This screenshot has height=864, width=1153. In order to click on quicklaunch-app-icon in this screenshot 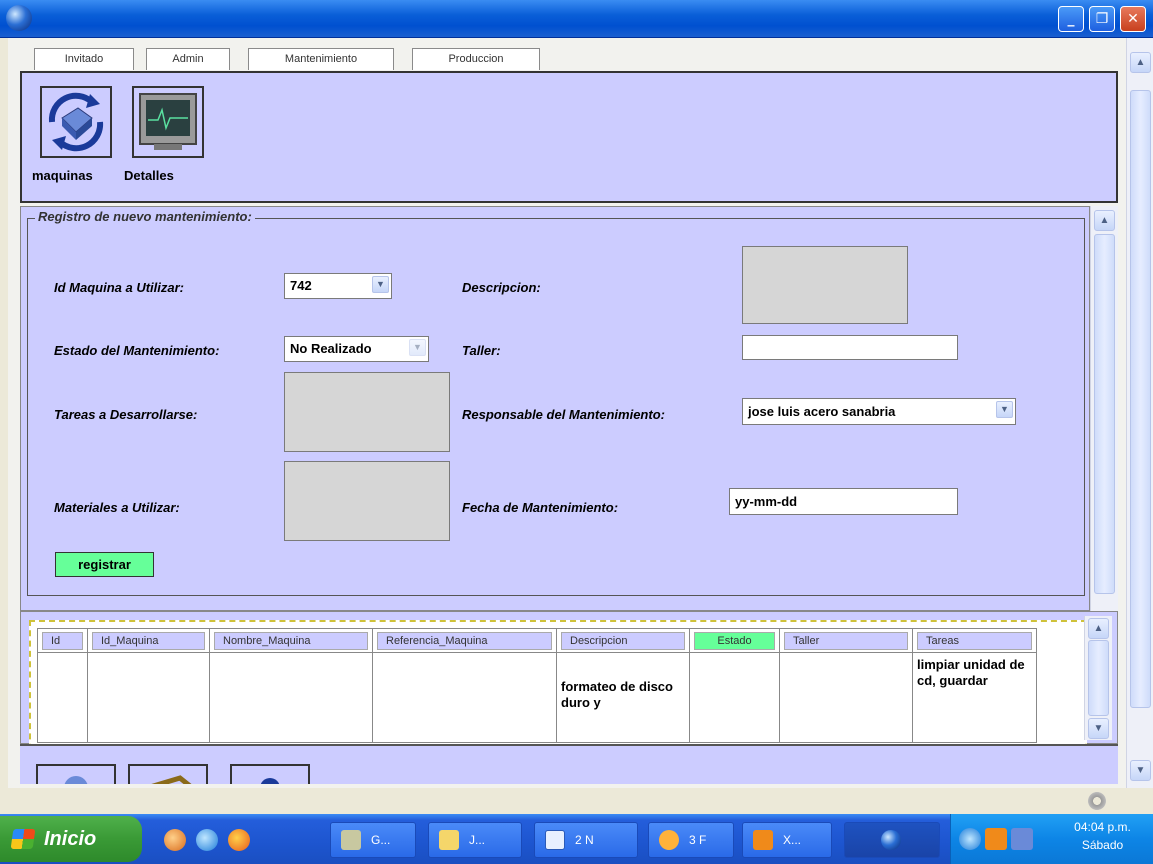, I will do `click(175, 840)`.